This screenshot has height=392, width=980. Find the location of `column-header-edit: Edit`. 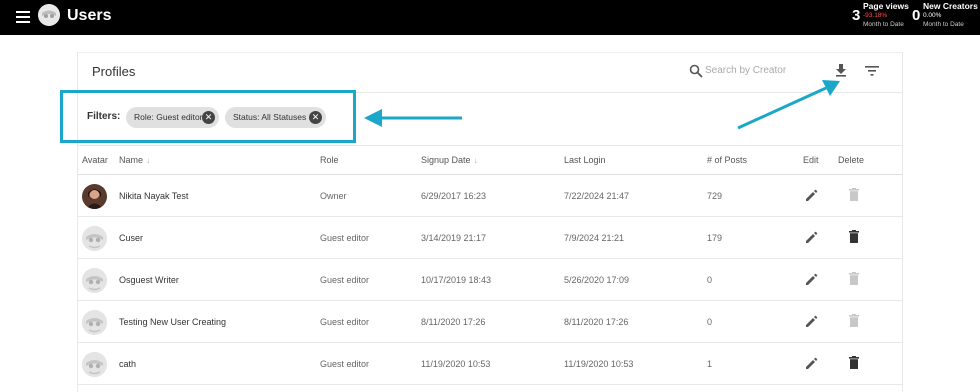

column-header-edit: Edit is located at coordinates (811, 160).